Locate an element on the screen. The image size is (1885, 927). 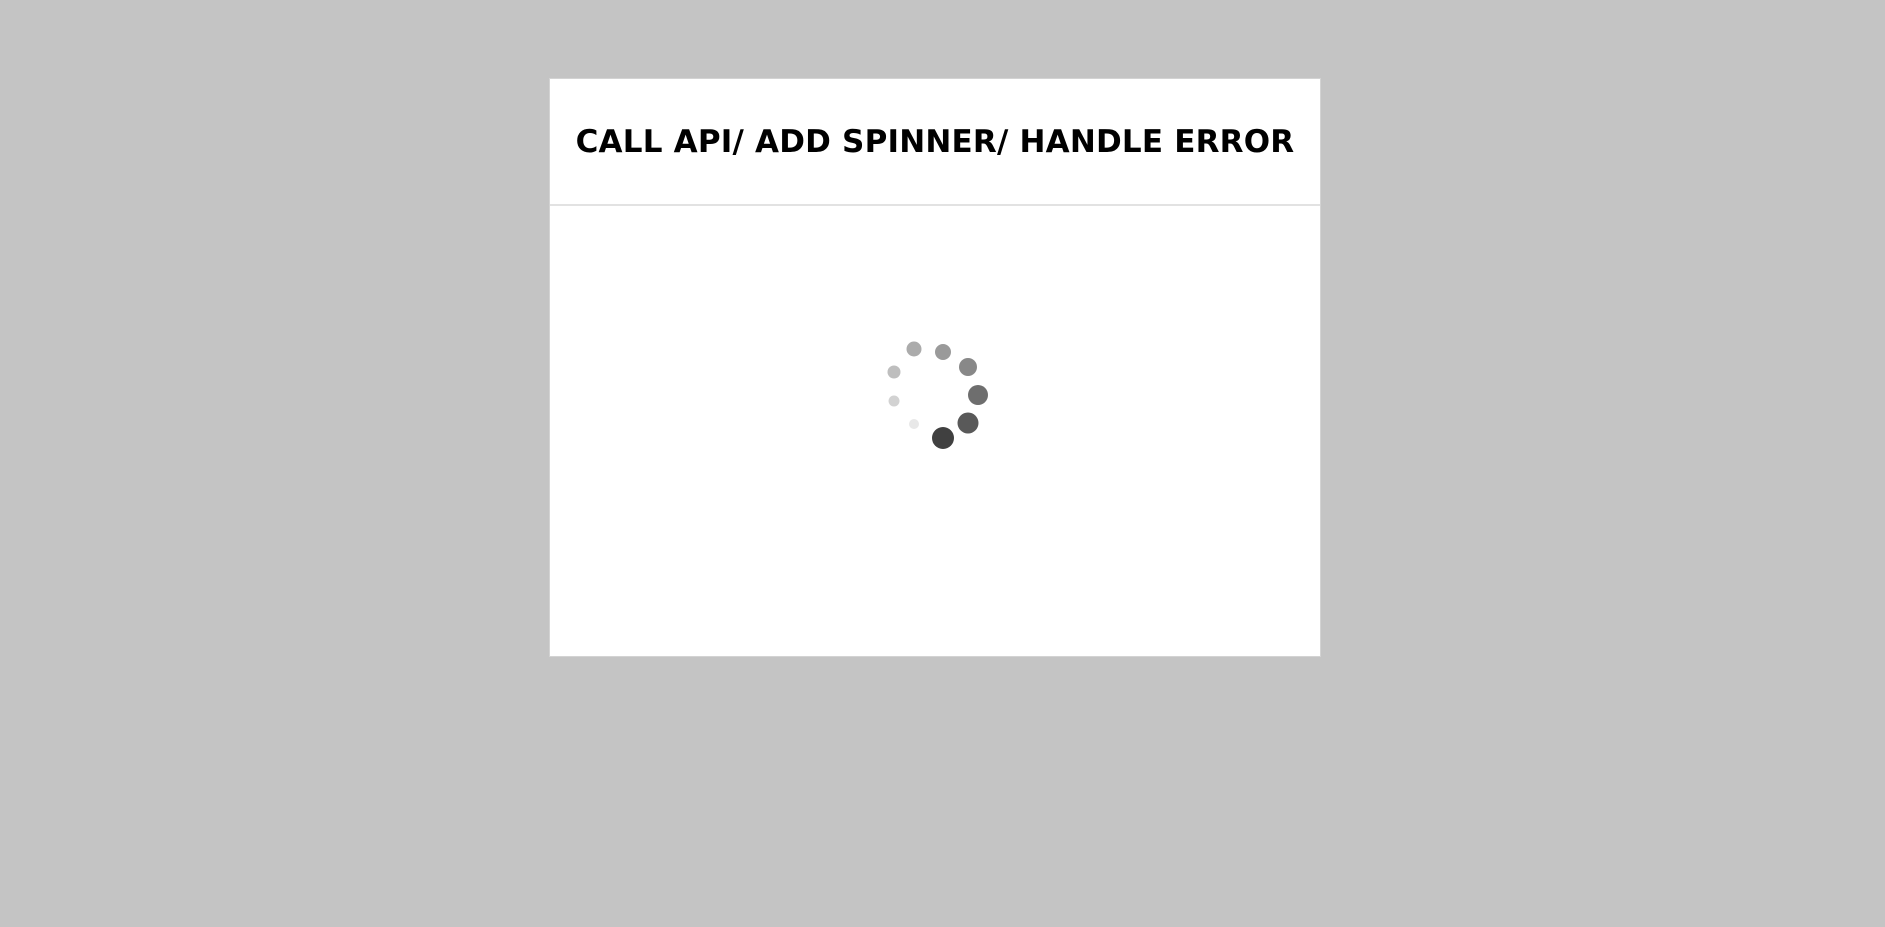
page-title: CALL API/ ADD SPINNER/ HANDLE ERROR is located at coordinates (935, 141).